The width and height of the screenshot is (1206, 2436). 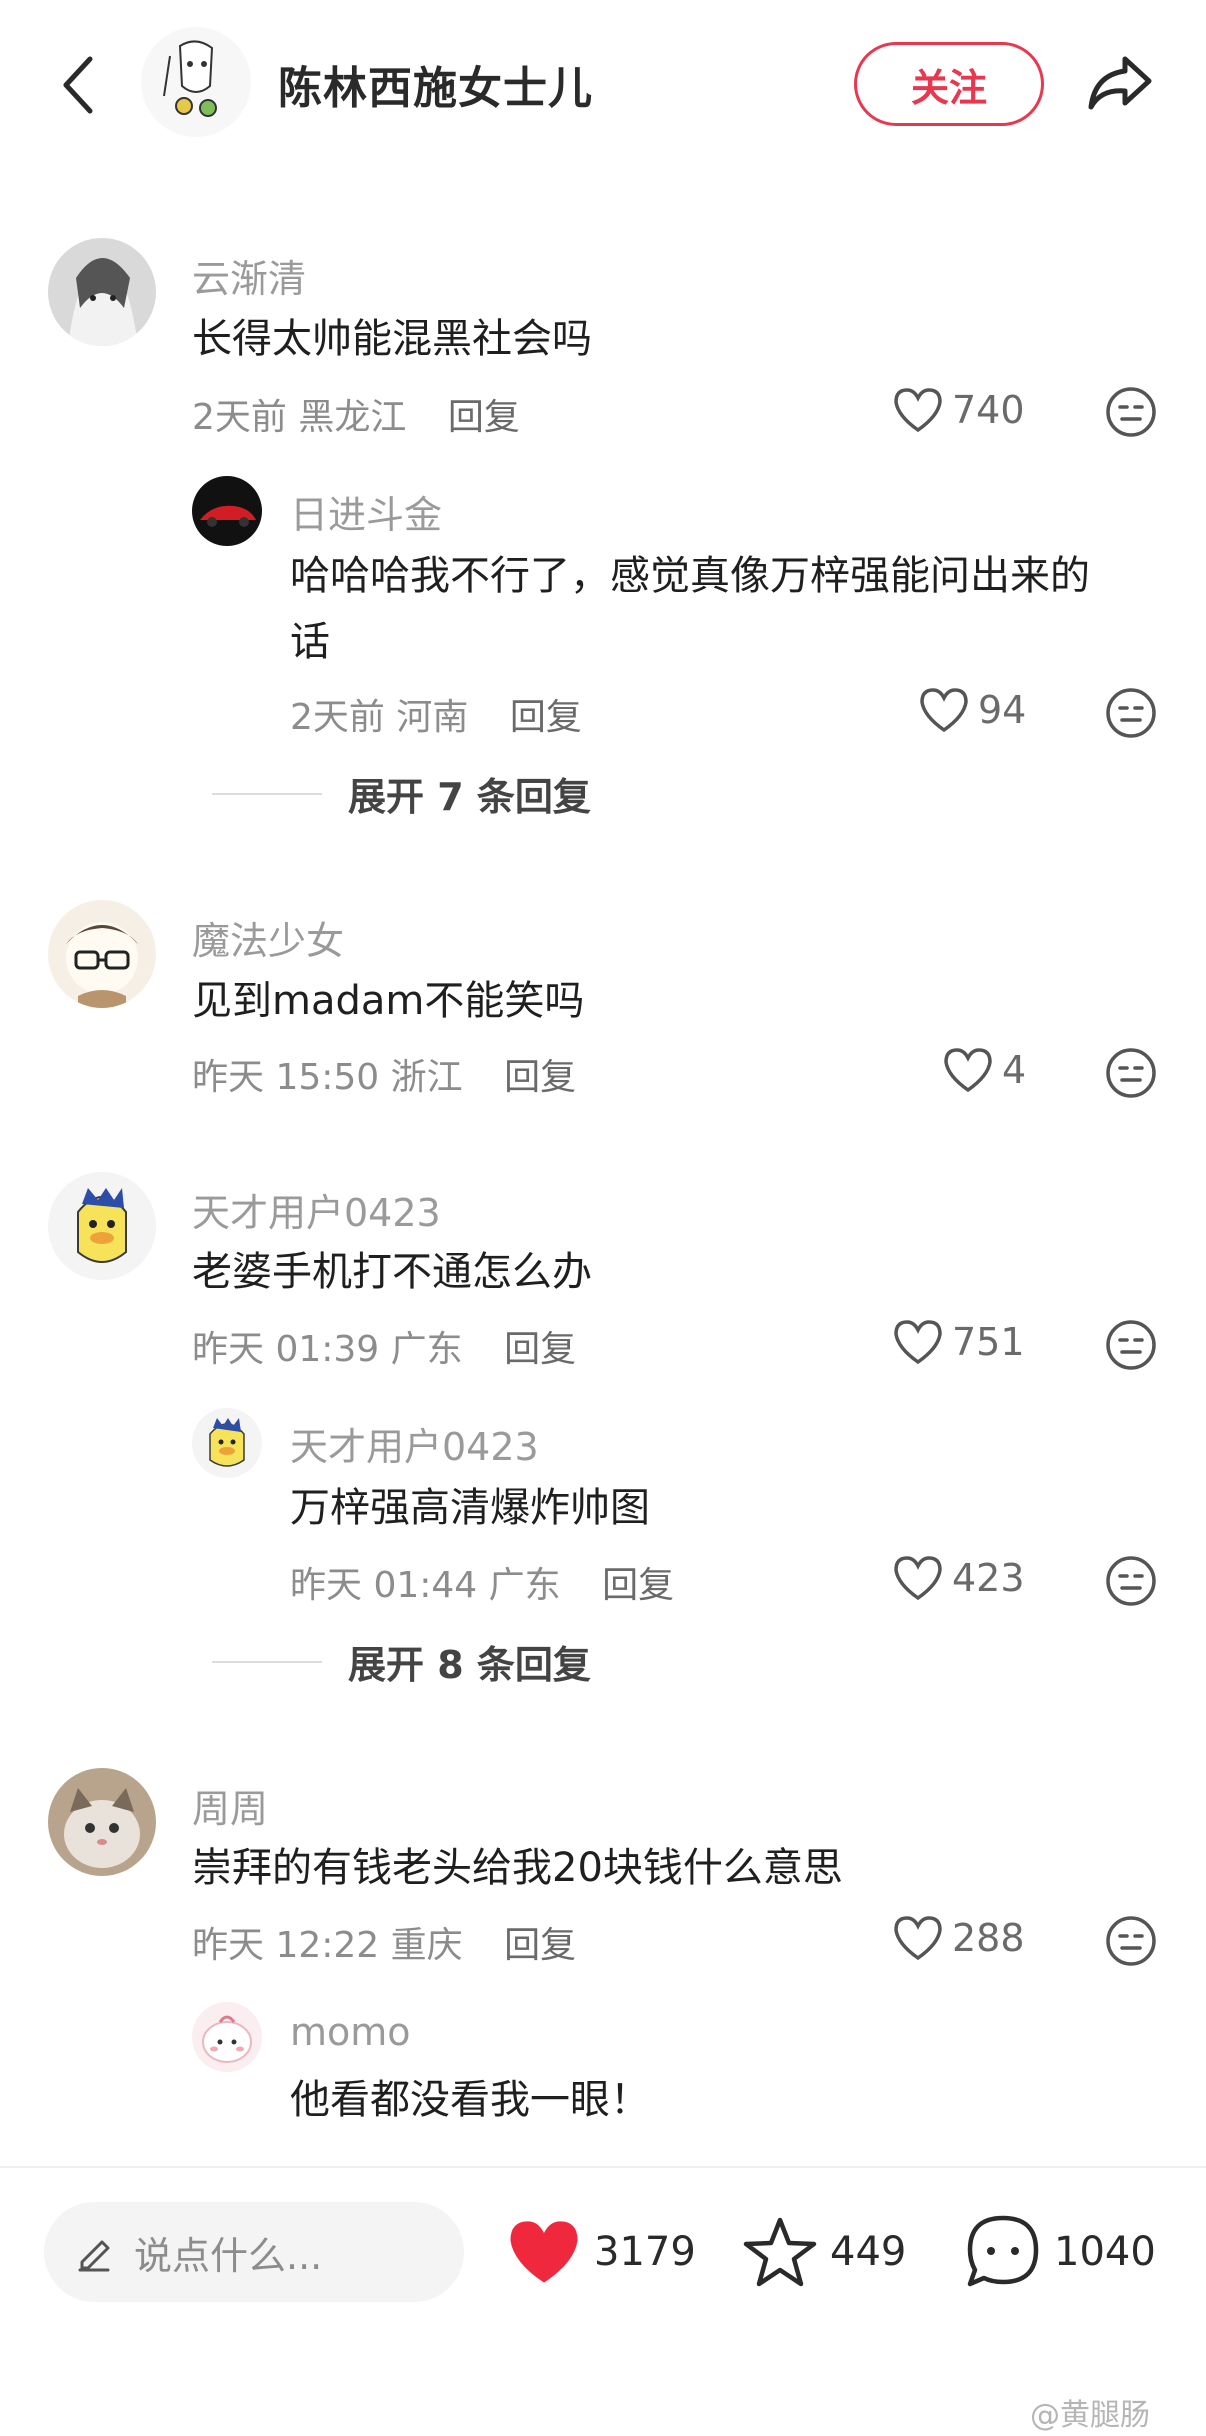 I want to click on comments-button: 1040, so click(x=1060, y=2252).